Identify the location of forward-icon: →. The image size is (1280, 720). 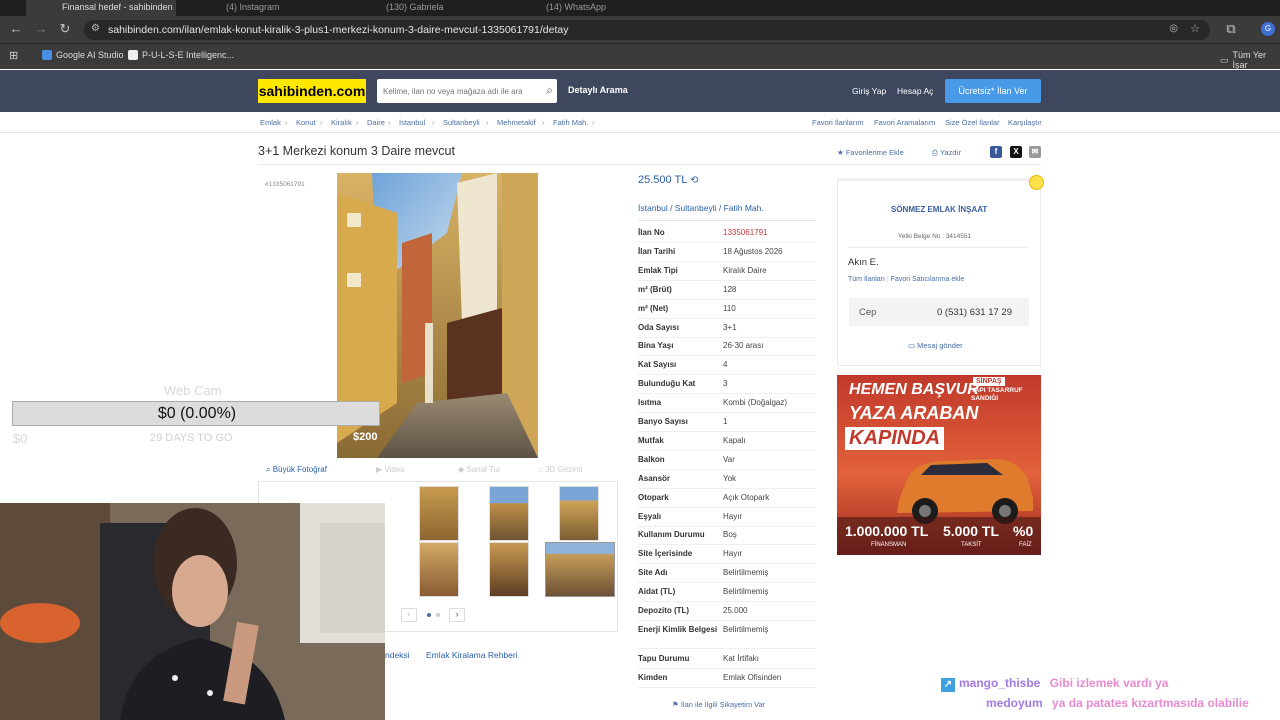
(41, 29).